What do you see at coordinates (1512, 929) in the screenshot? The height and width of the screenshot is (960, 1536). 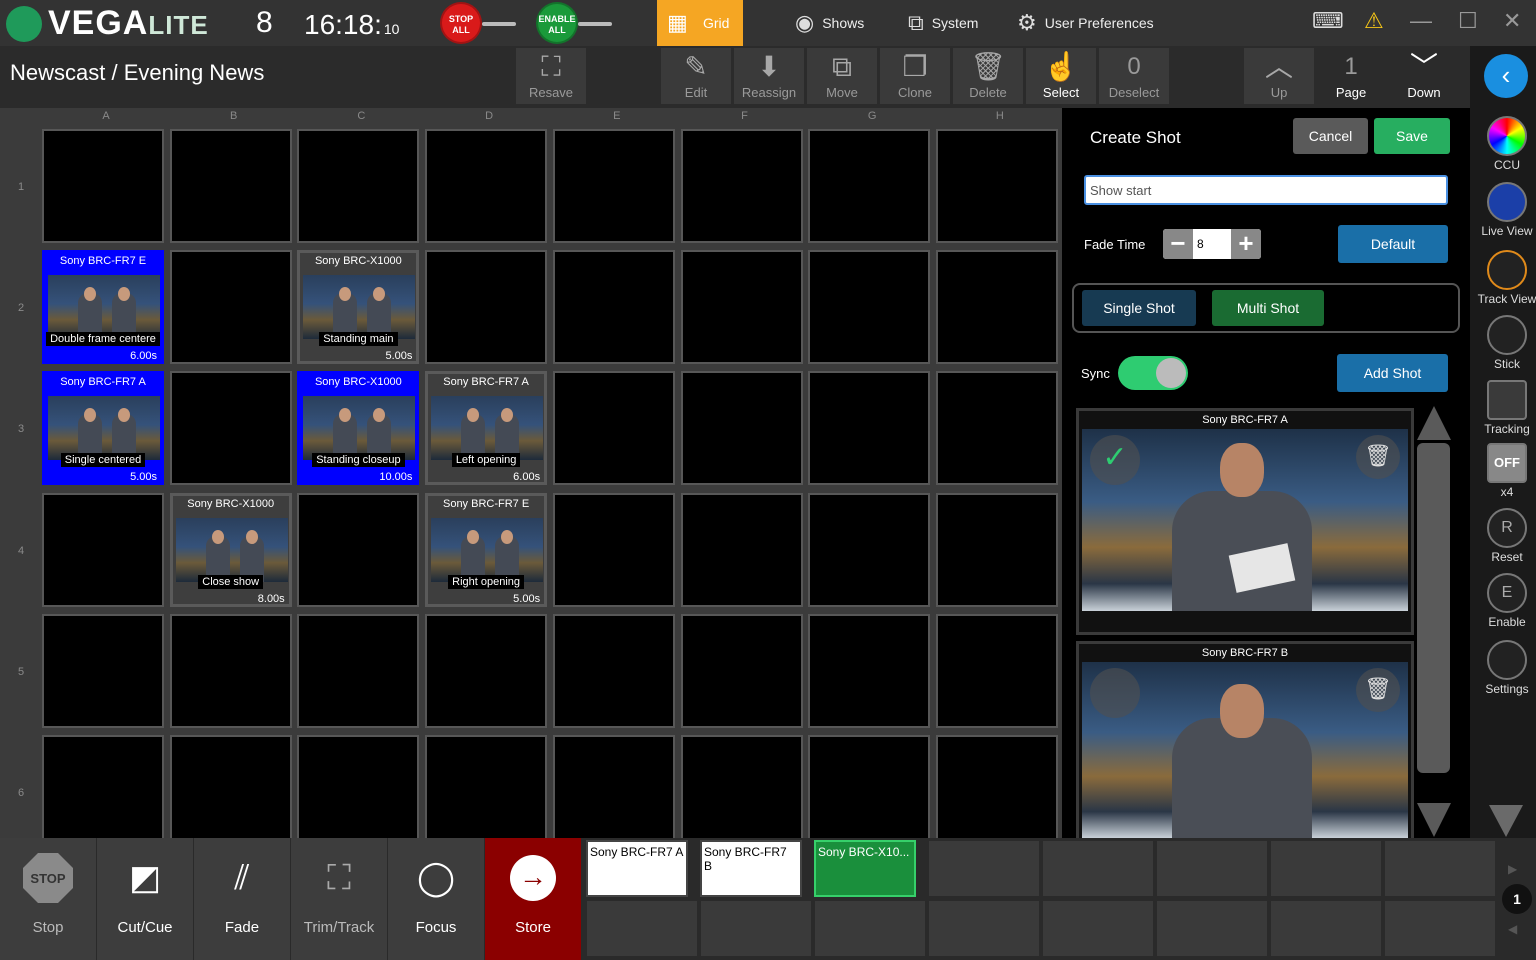 I see `slots-prev-icon: ◀` at bounding box center [1512, 929].